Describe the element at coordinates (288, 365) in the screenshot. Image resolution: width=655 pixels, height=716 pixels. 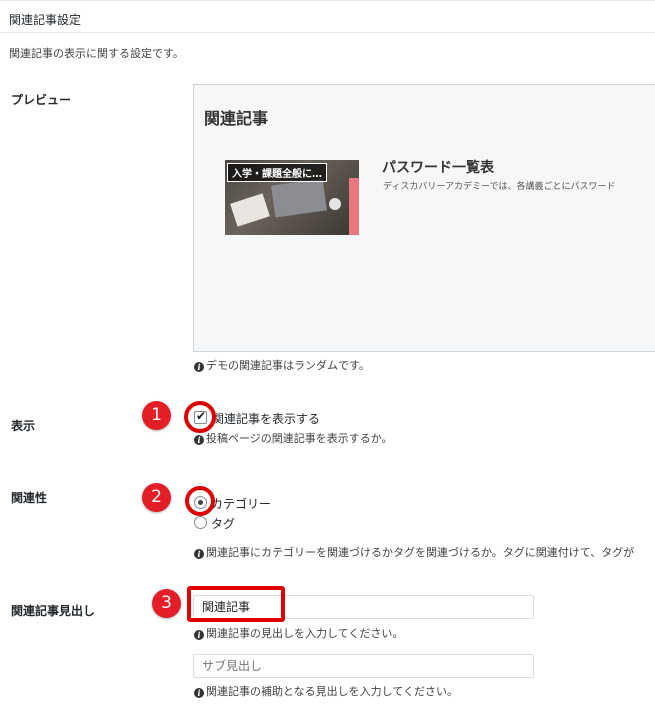
I see `preview-note-text: デモの関連記事はランダムです。` at that location.